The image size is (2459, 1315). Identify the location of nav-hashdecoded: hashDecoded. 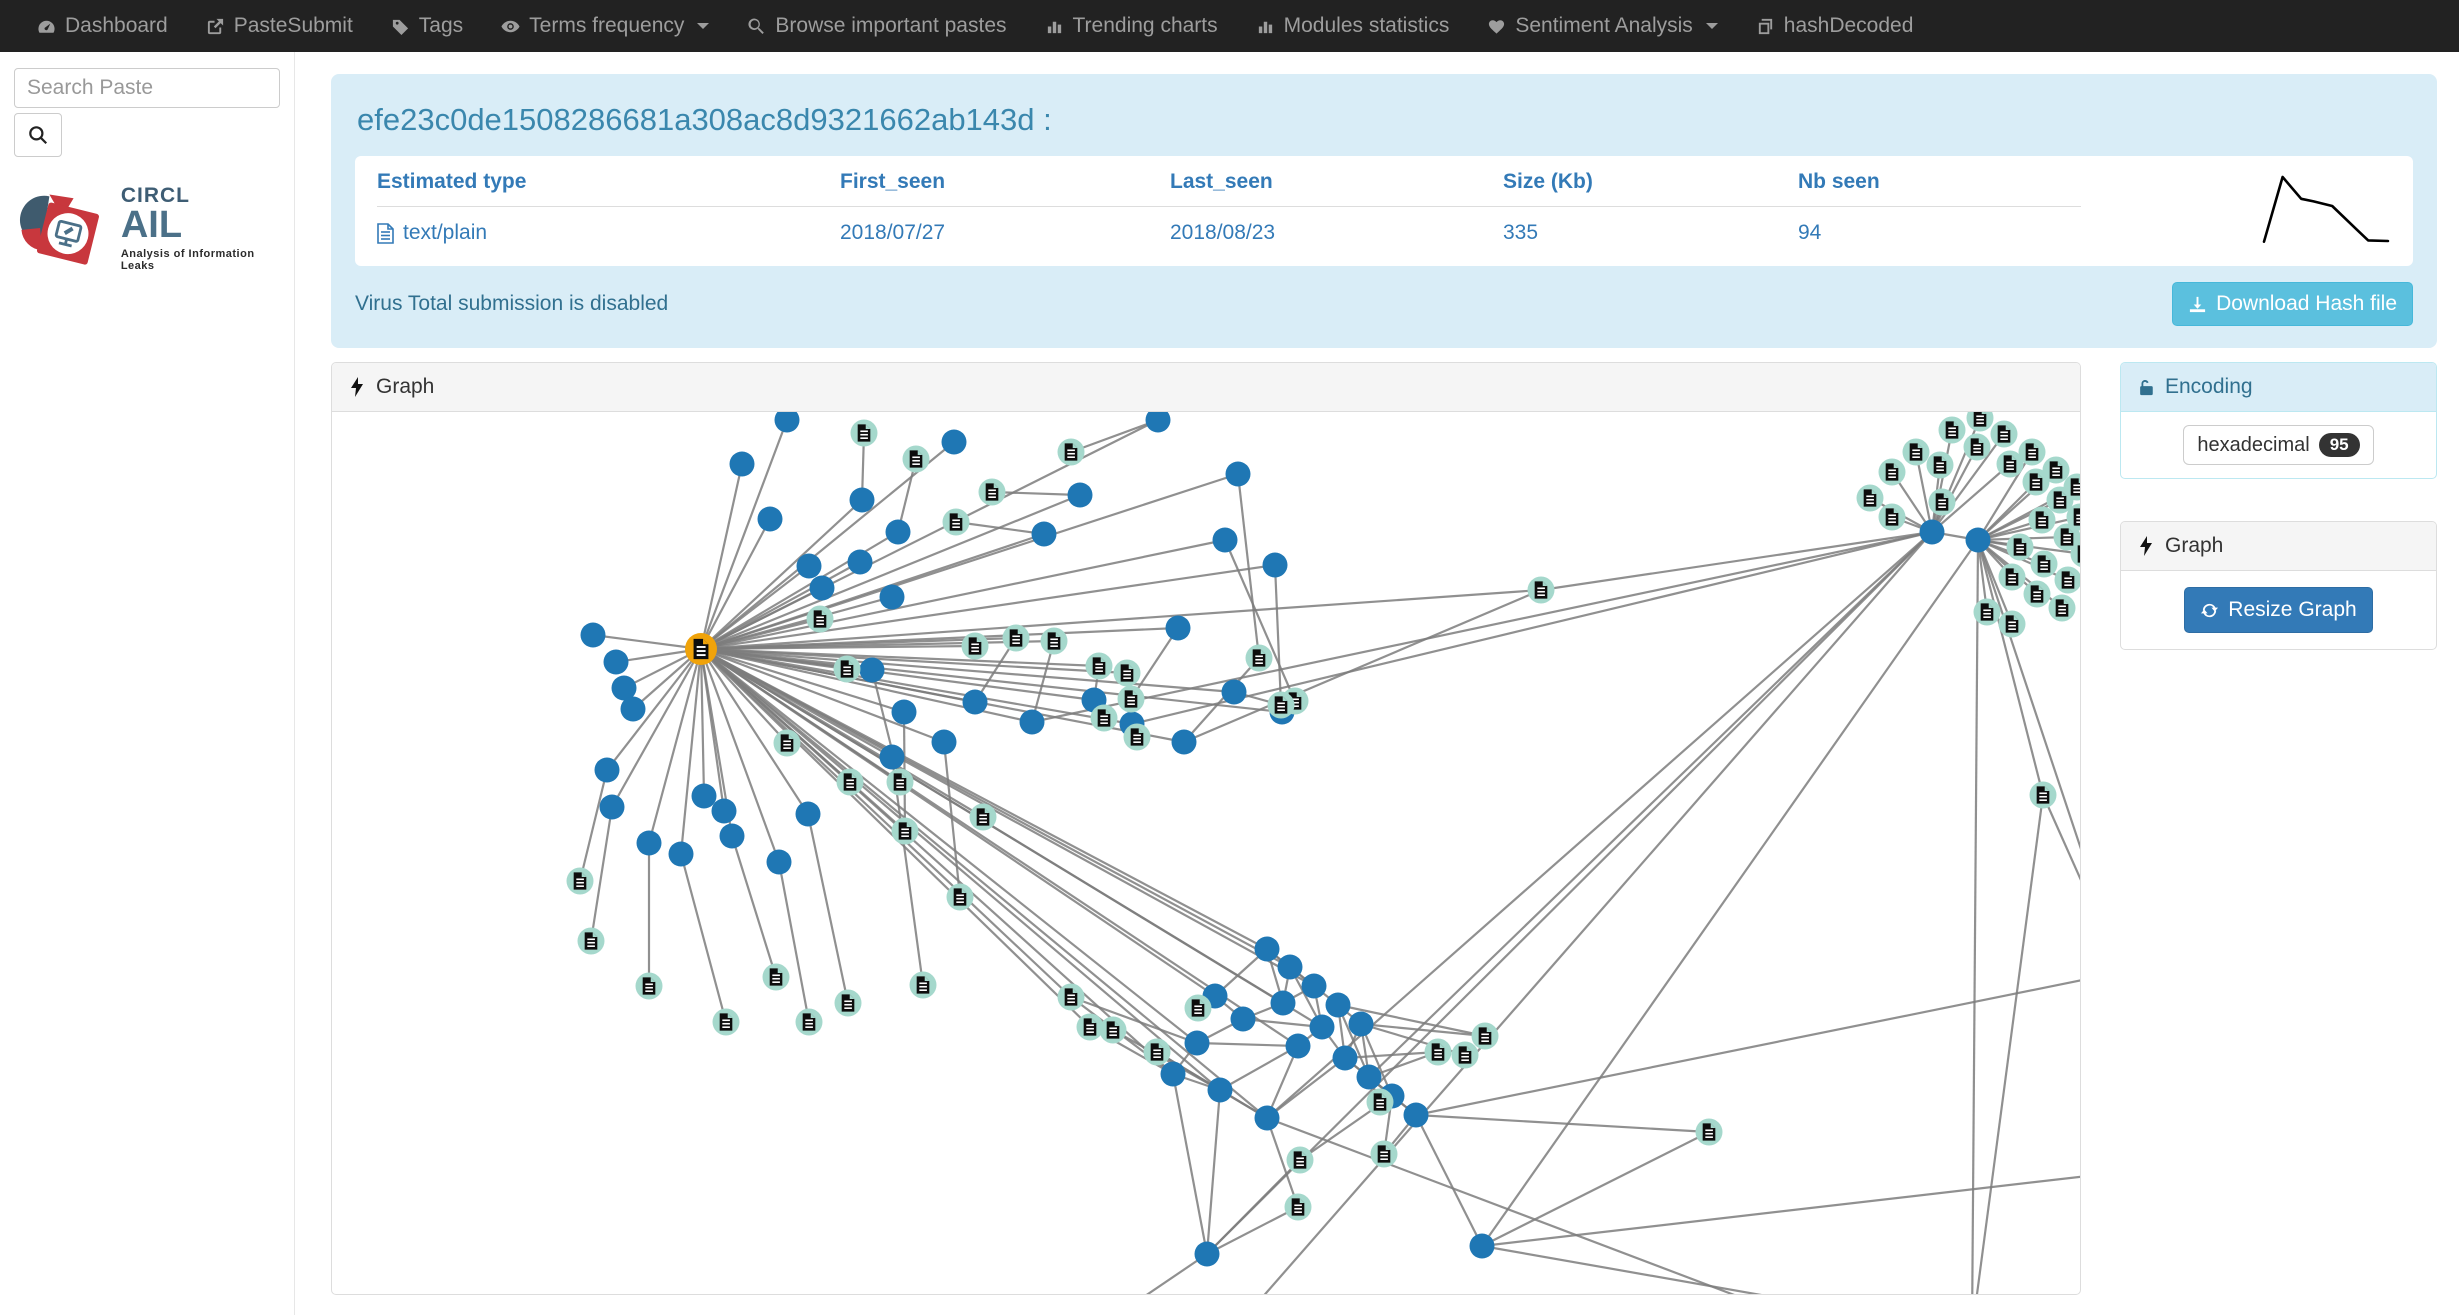
(1835, 26).